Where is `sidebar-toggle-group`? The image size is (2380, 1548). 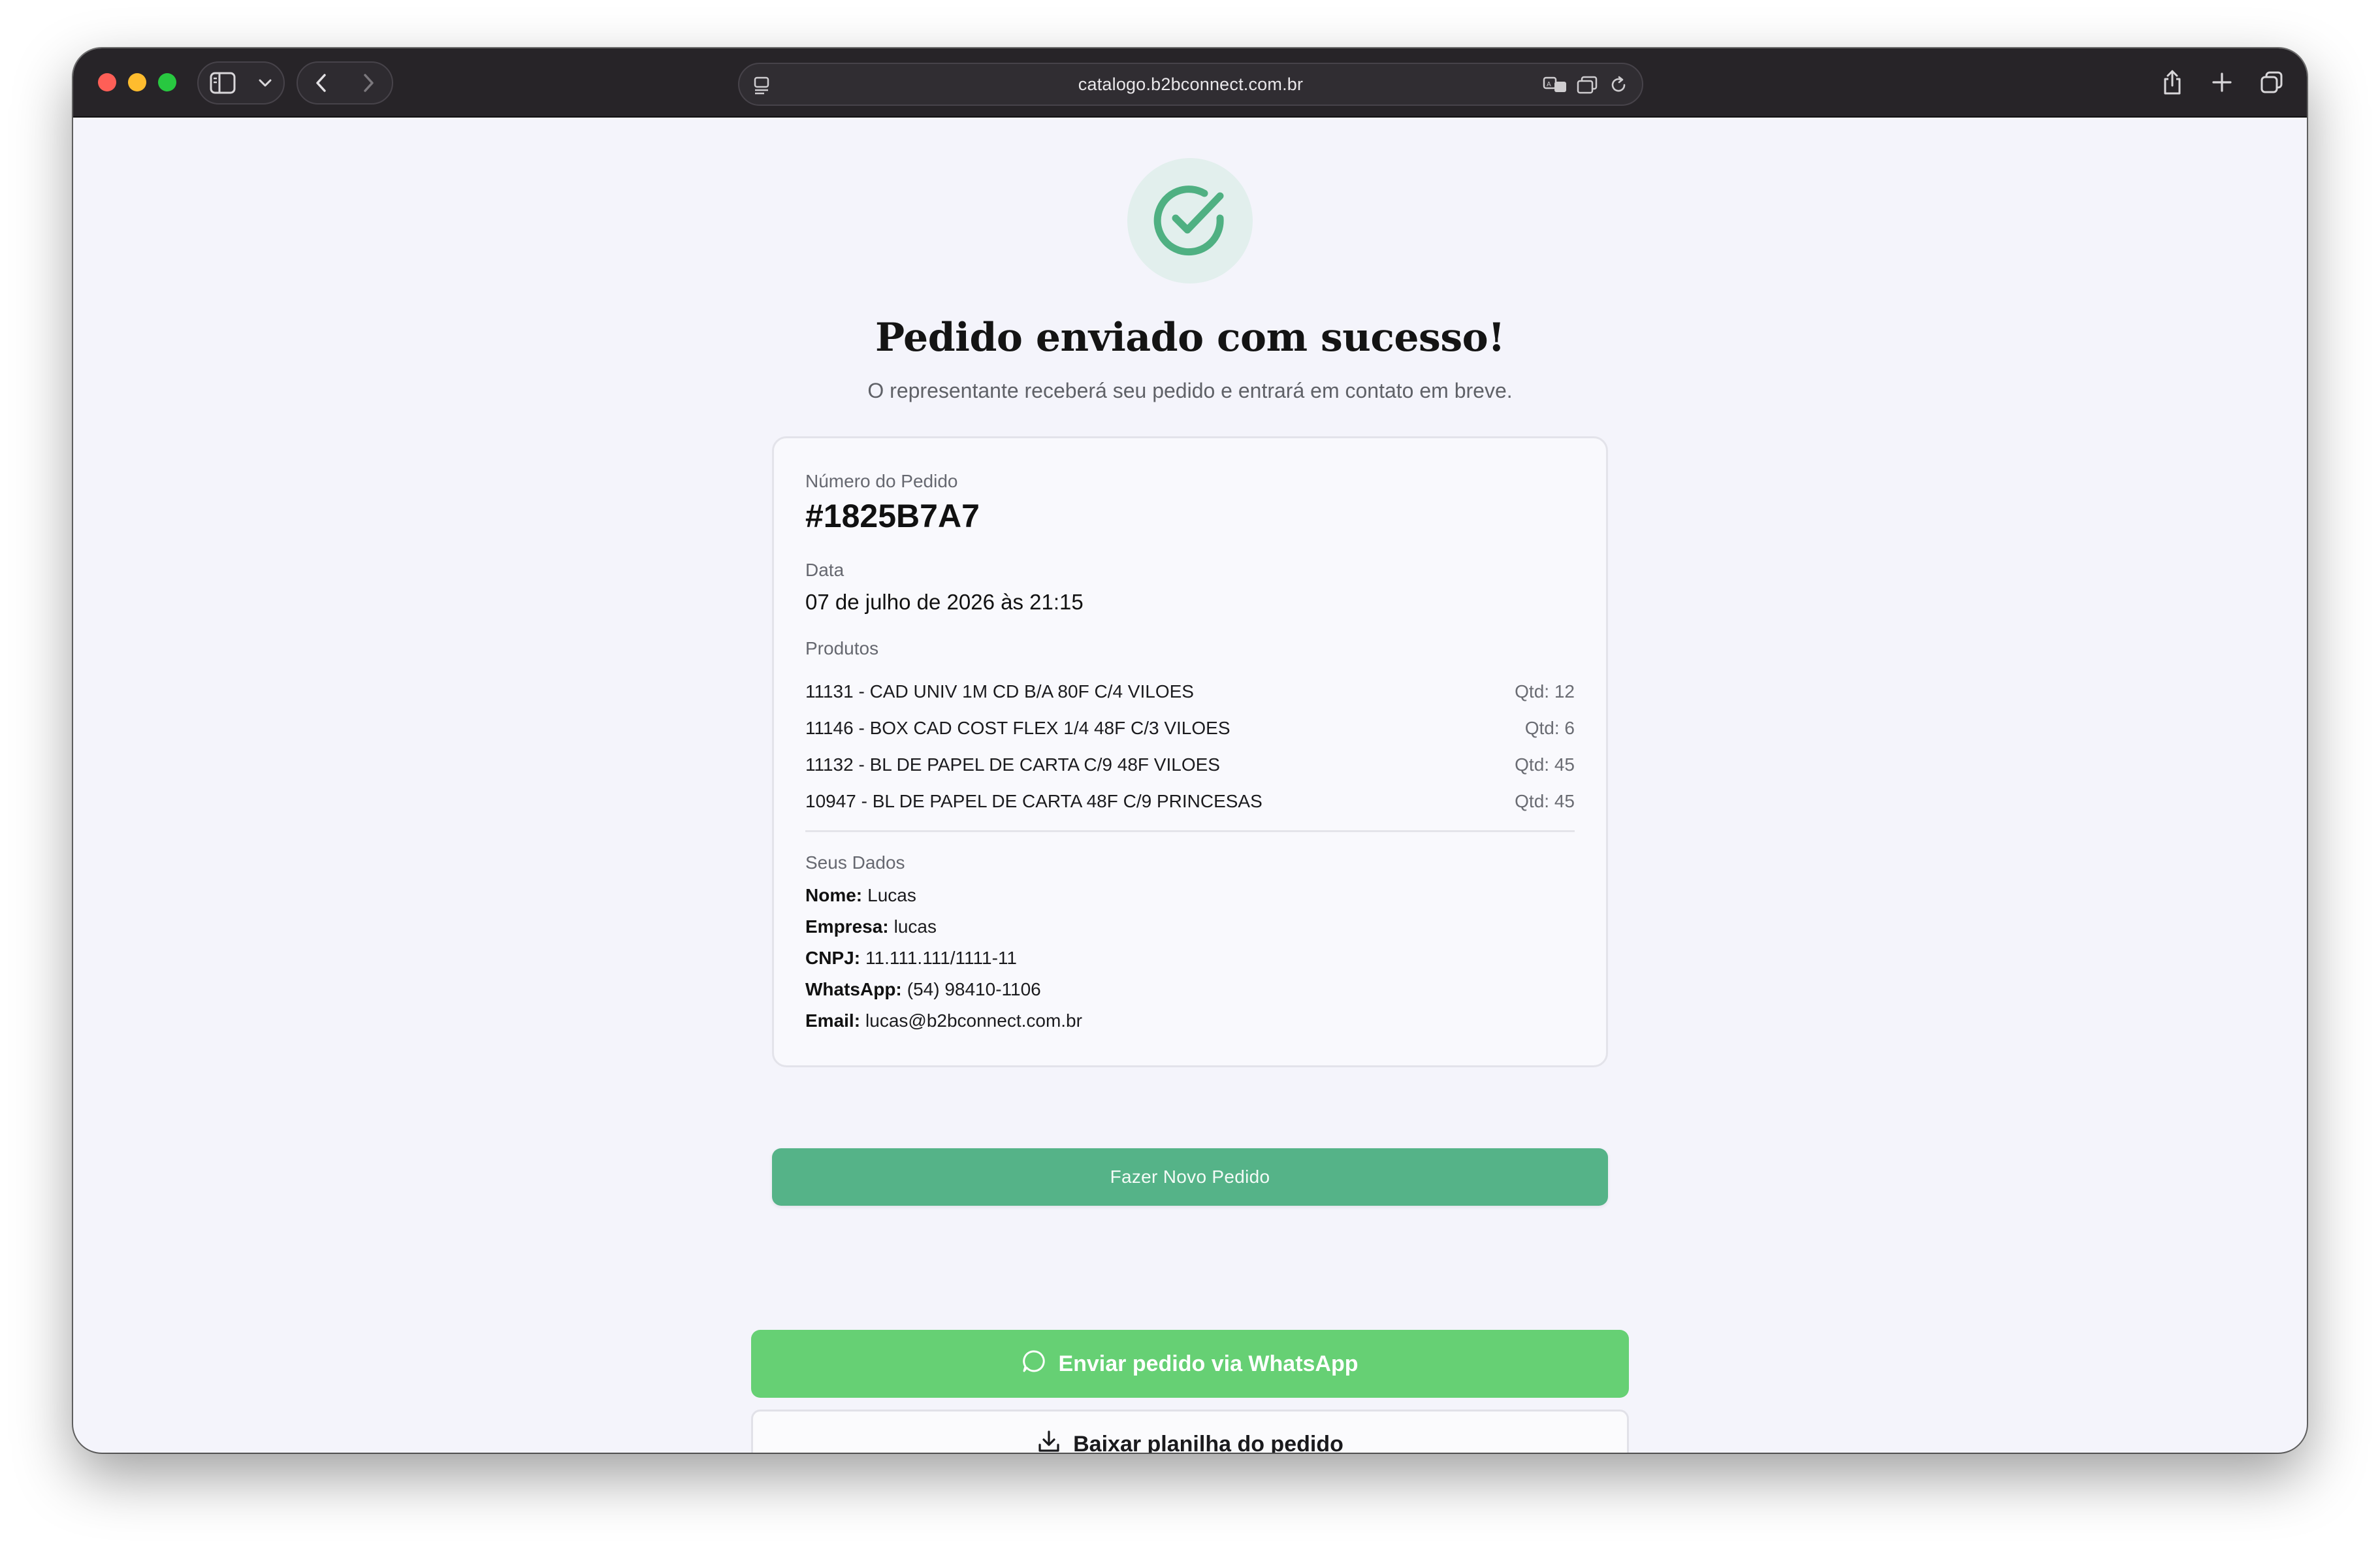 sidebar-toggle-group is located at coordinates (241, 83).